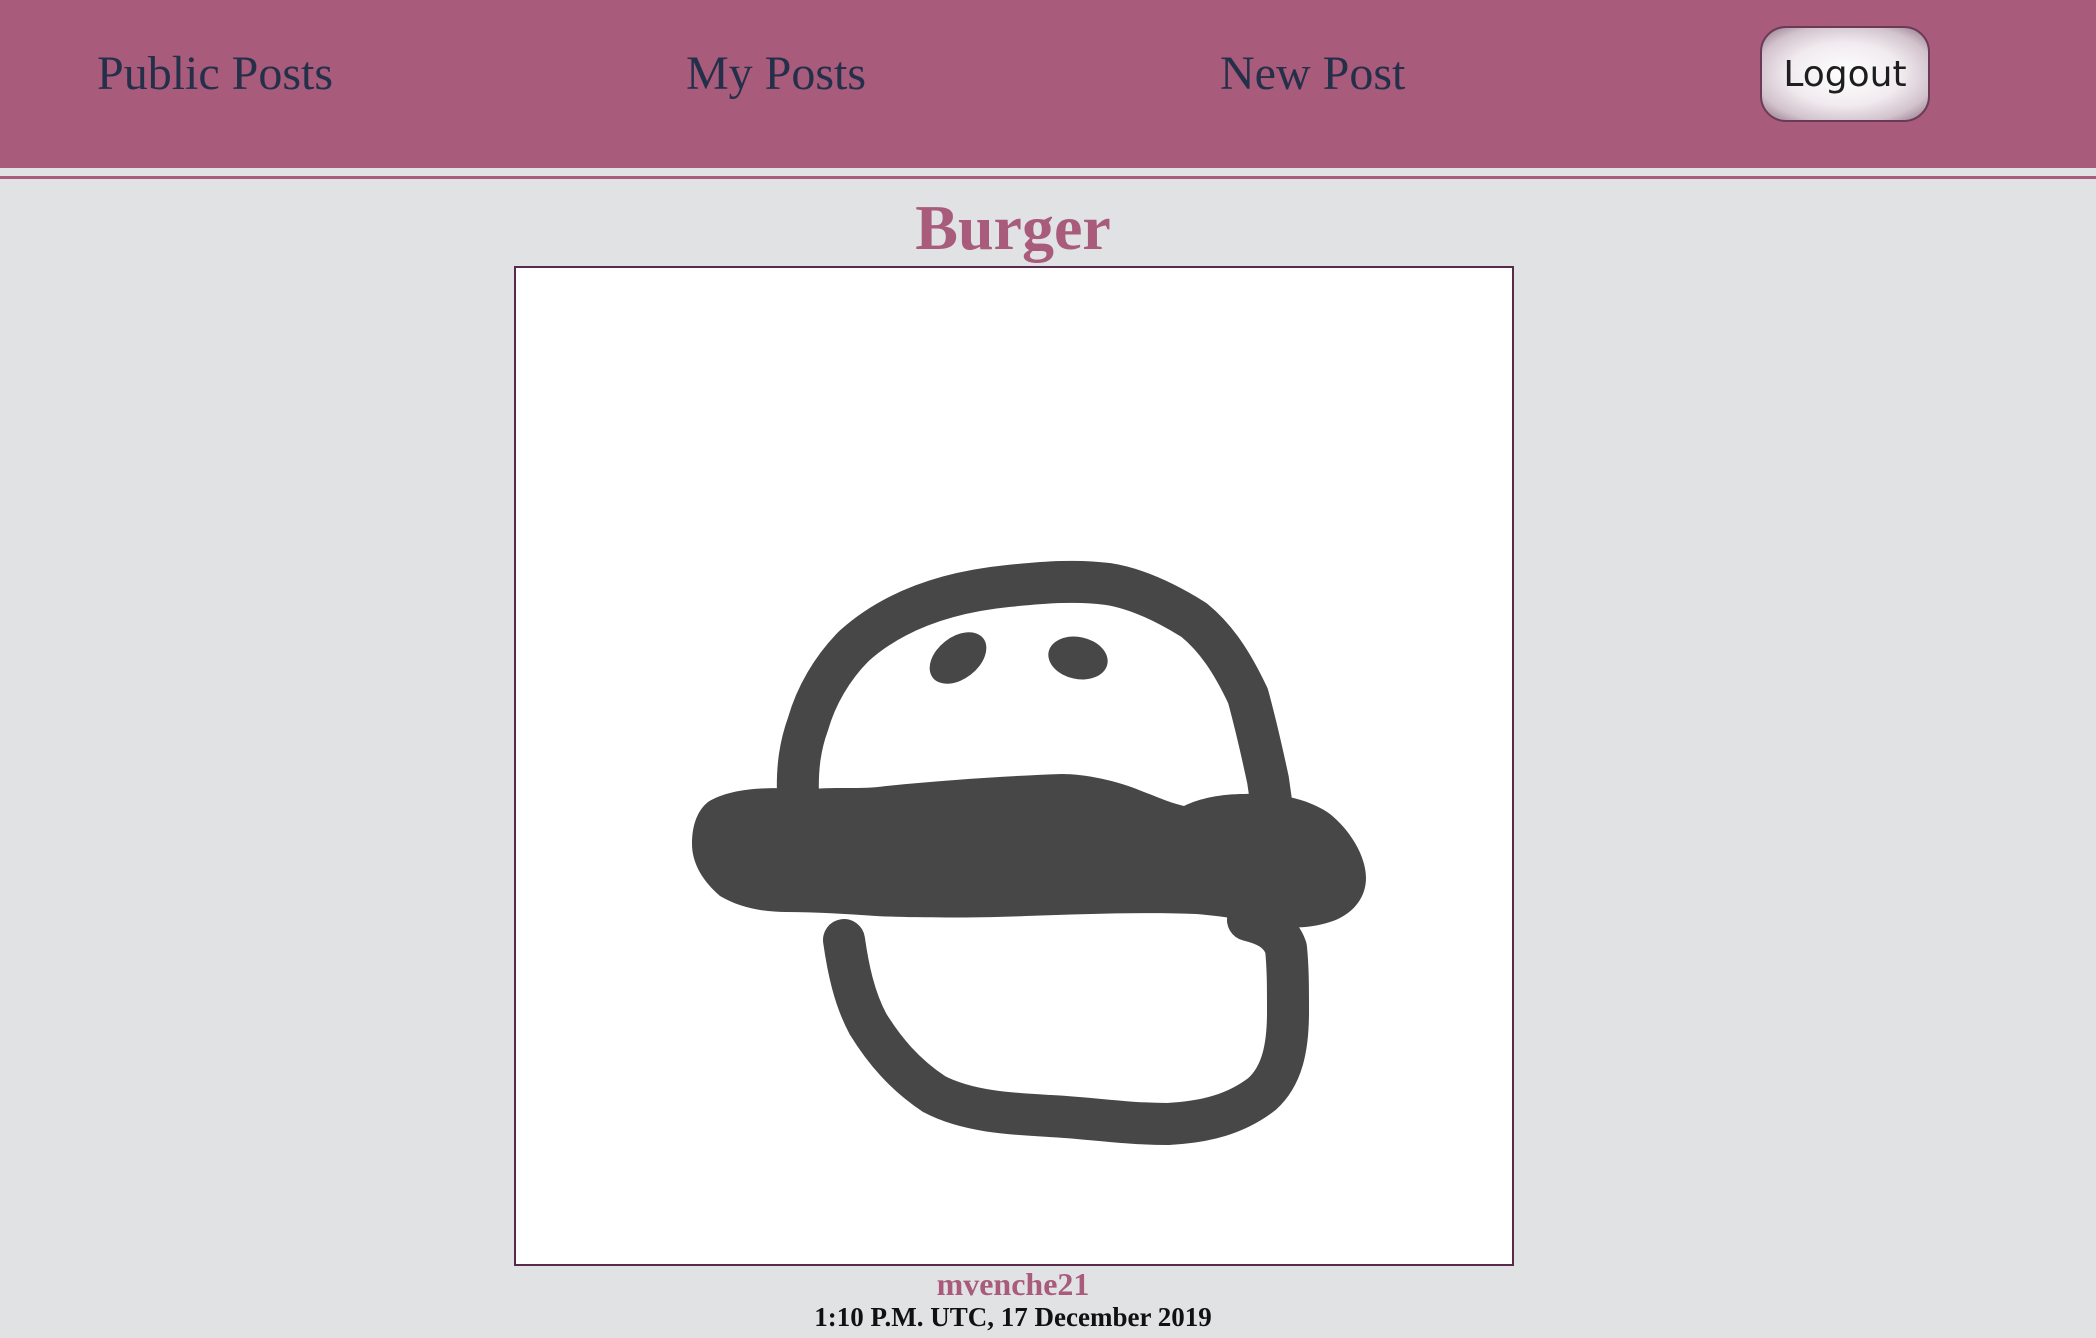  I want to click on nav-new-post-link: New Post, so click(1312, 74).